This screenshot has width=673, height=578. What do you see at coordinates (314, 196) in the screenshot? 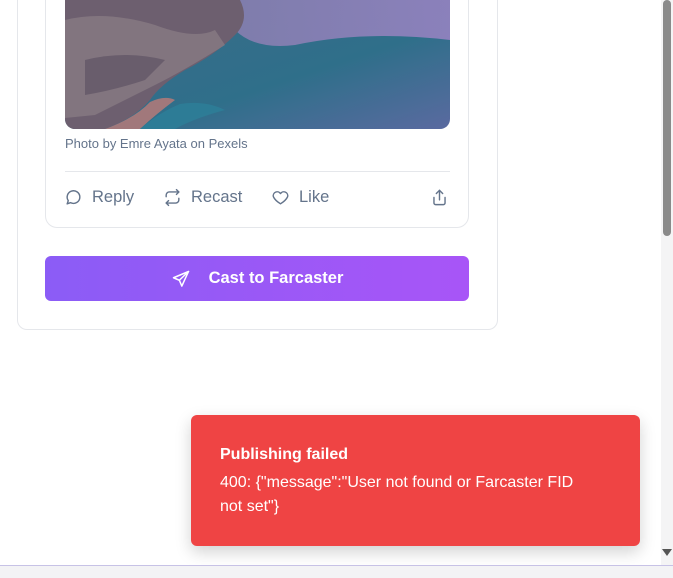
I see `like-label: Like` at bounding box center [314, 196].